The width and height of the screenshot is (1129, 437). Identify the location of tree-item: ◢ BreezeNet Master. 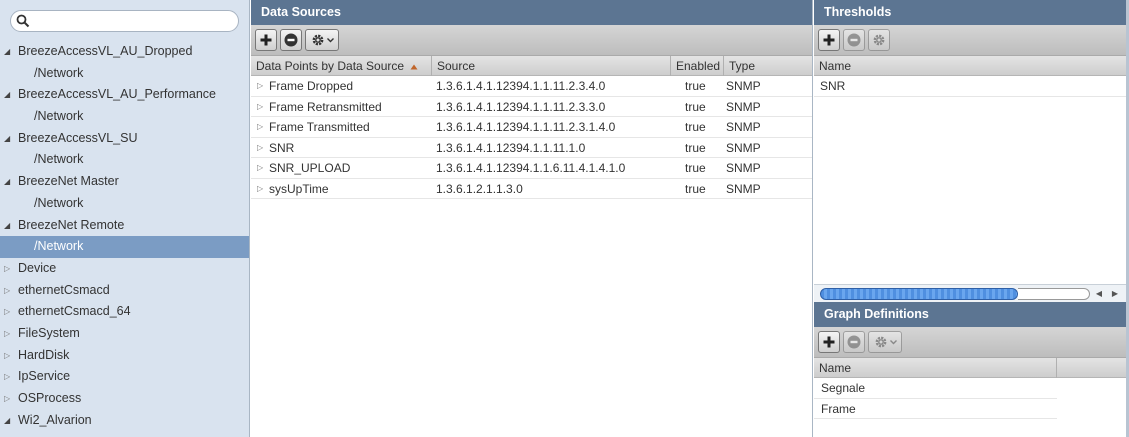
(124, 182).